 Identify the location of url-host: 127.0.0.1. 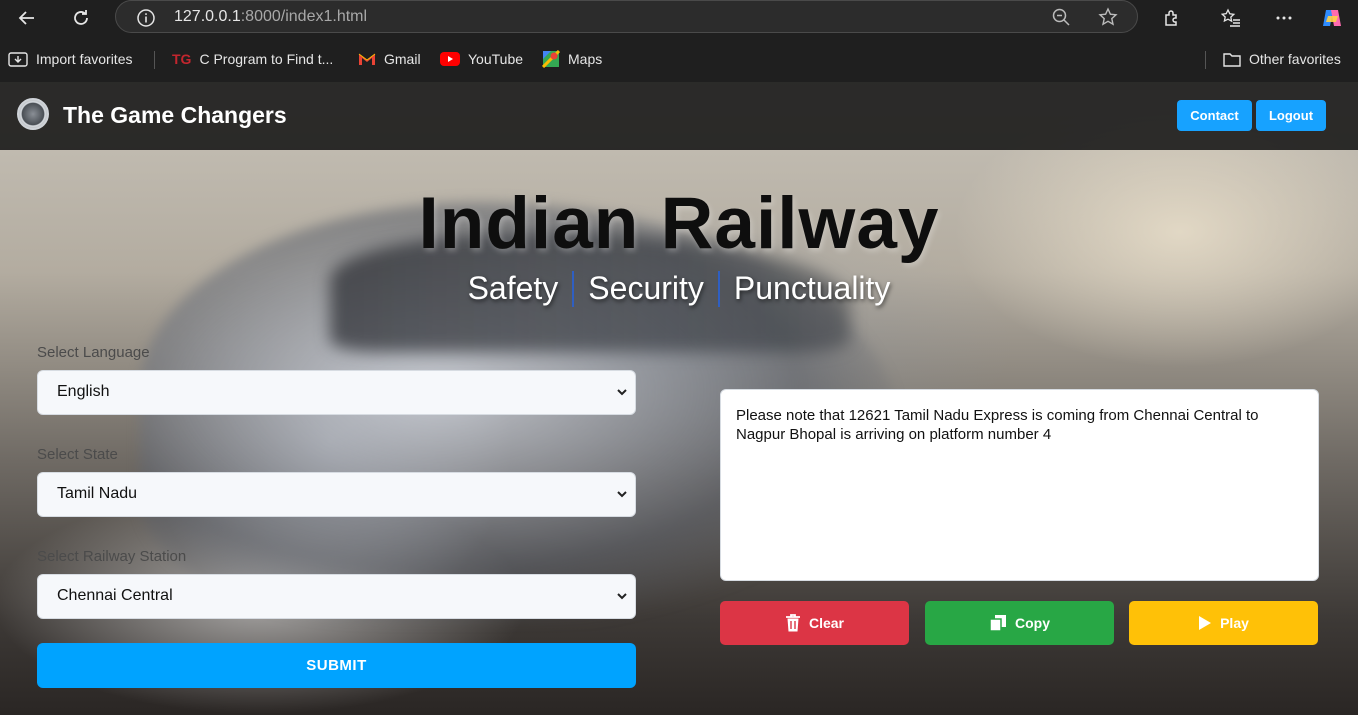
(207, 16).